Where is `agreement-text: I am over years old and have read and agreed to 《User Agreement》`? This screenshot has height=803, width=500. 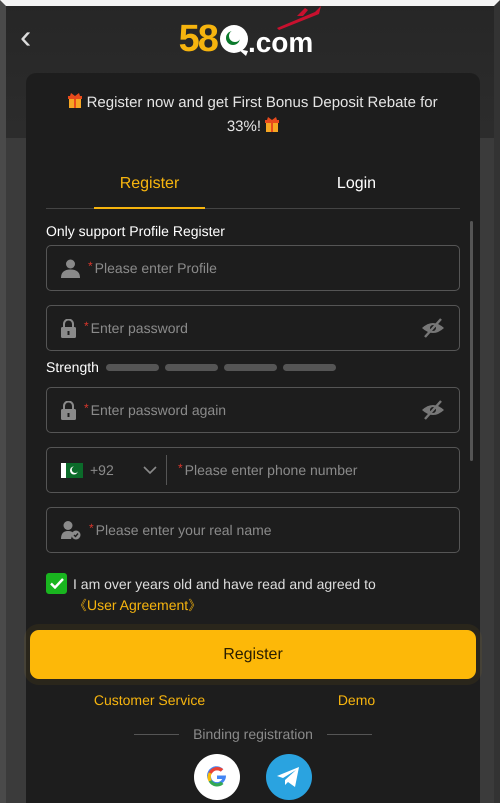 agreement-text: I am over years old and have read and agreed to 《User Agreement》 is located at coordinates (225, 595).